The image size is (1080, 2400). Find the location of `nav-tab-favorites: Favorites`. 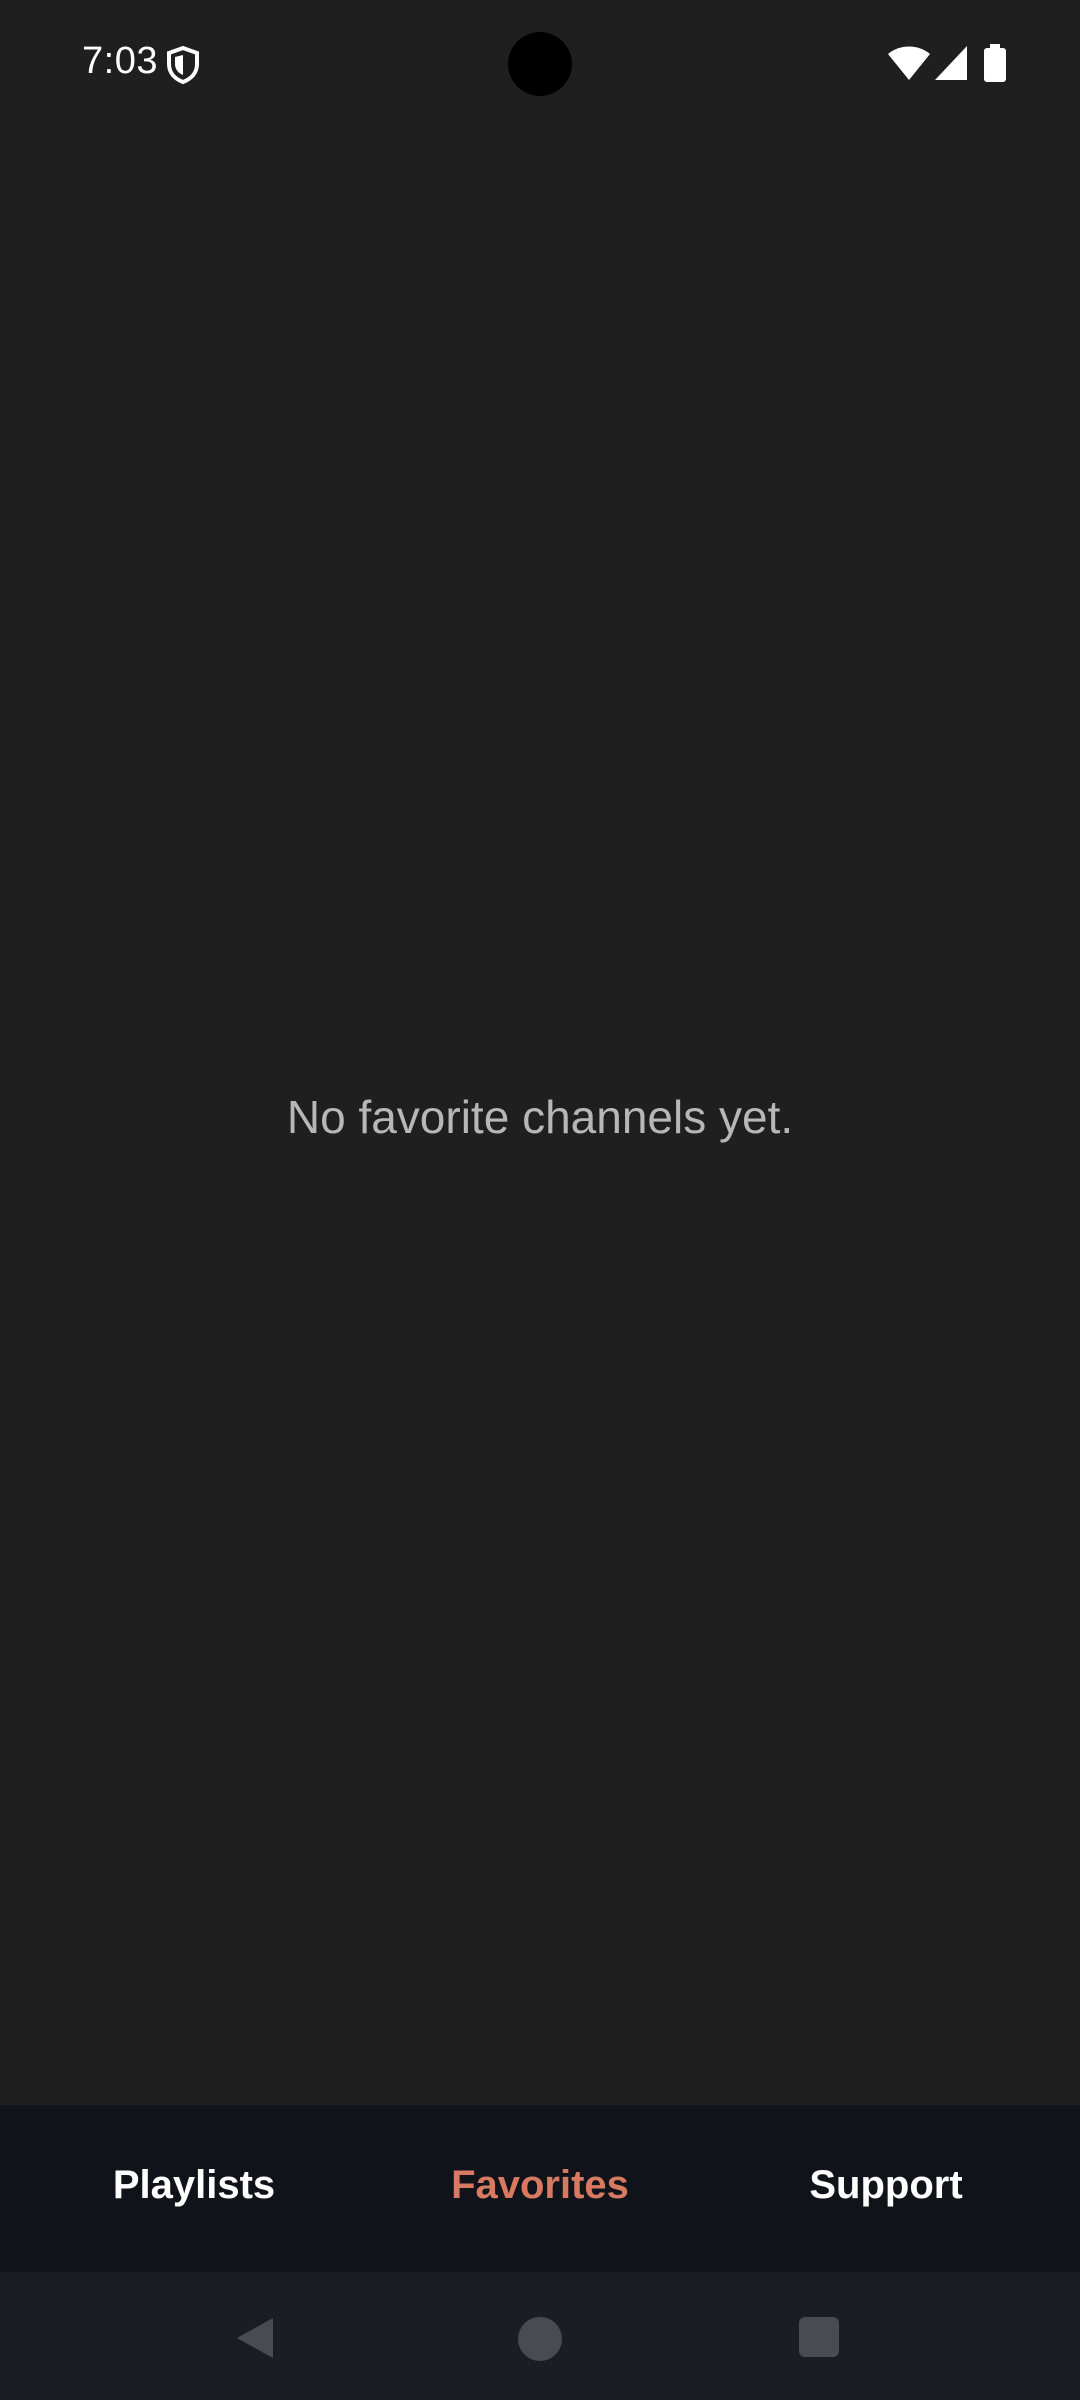

nav-tab-favorites: Favorites is located at coordinates (540, 2185).